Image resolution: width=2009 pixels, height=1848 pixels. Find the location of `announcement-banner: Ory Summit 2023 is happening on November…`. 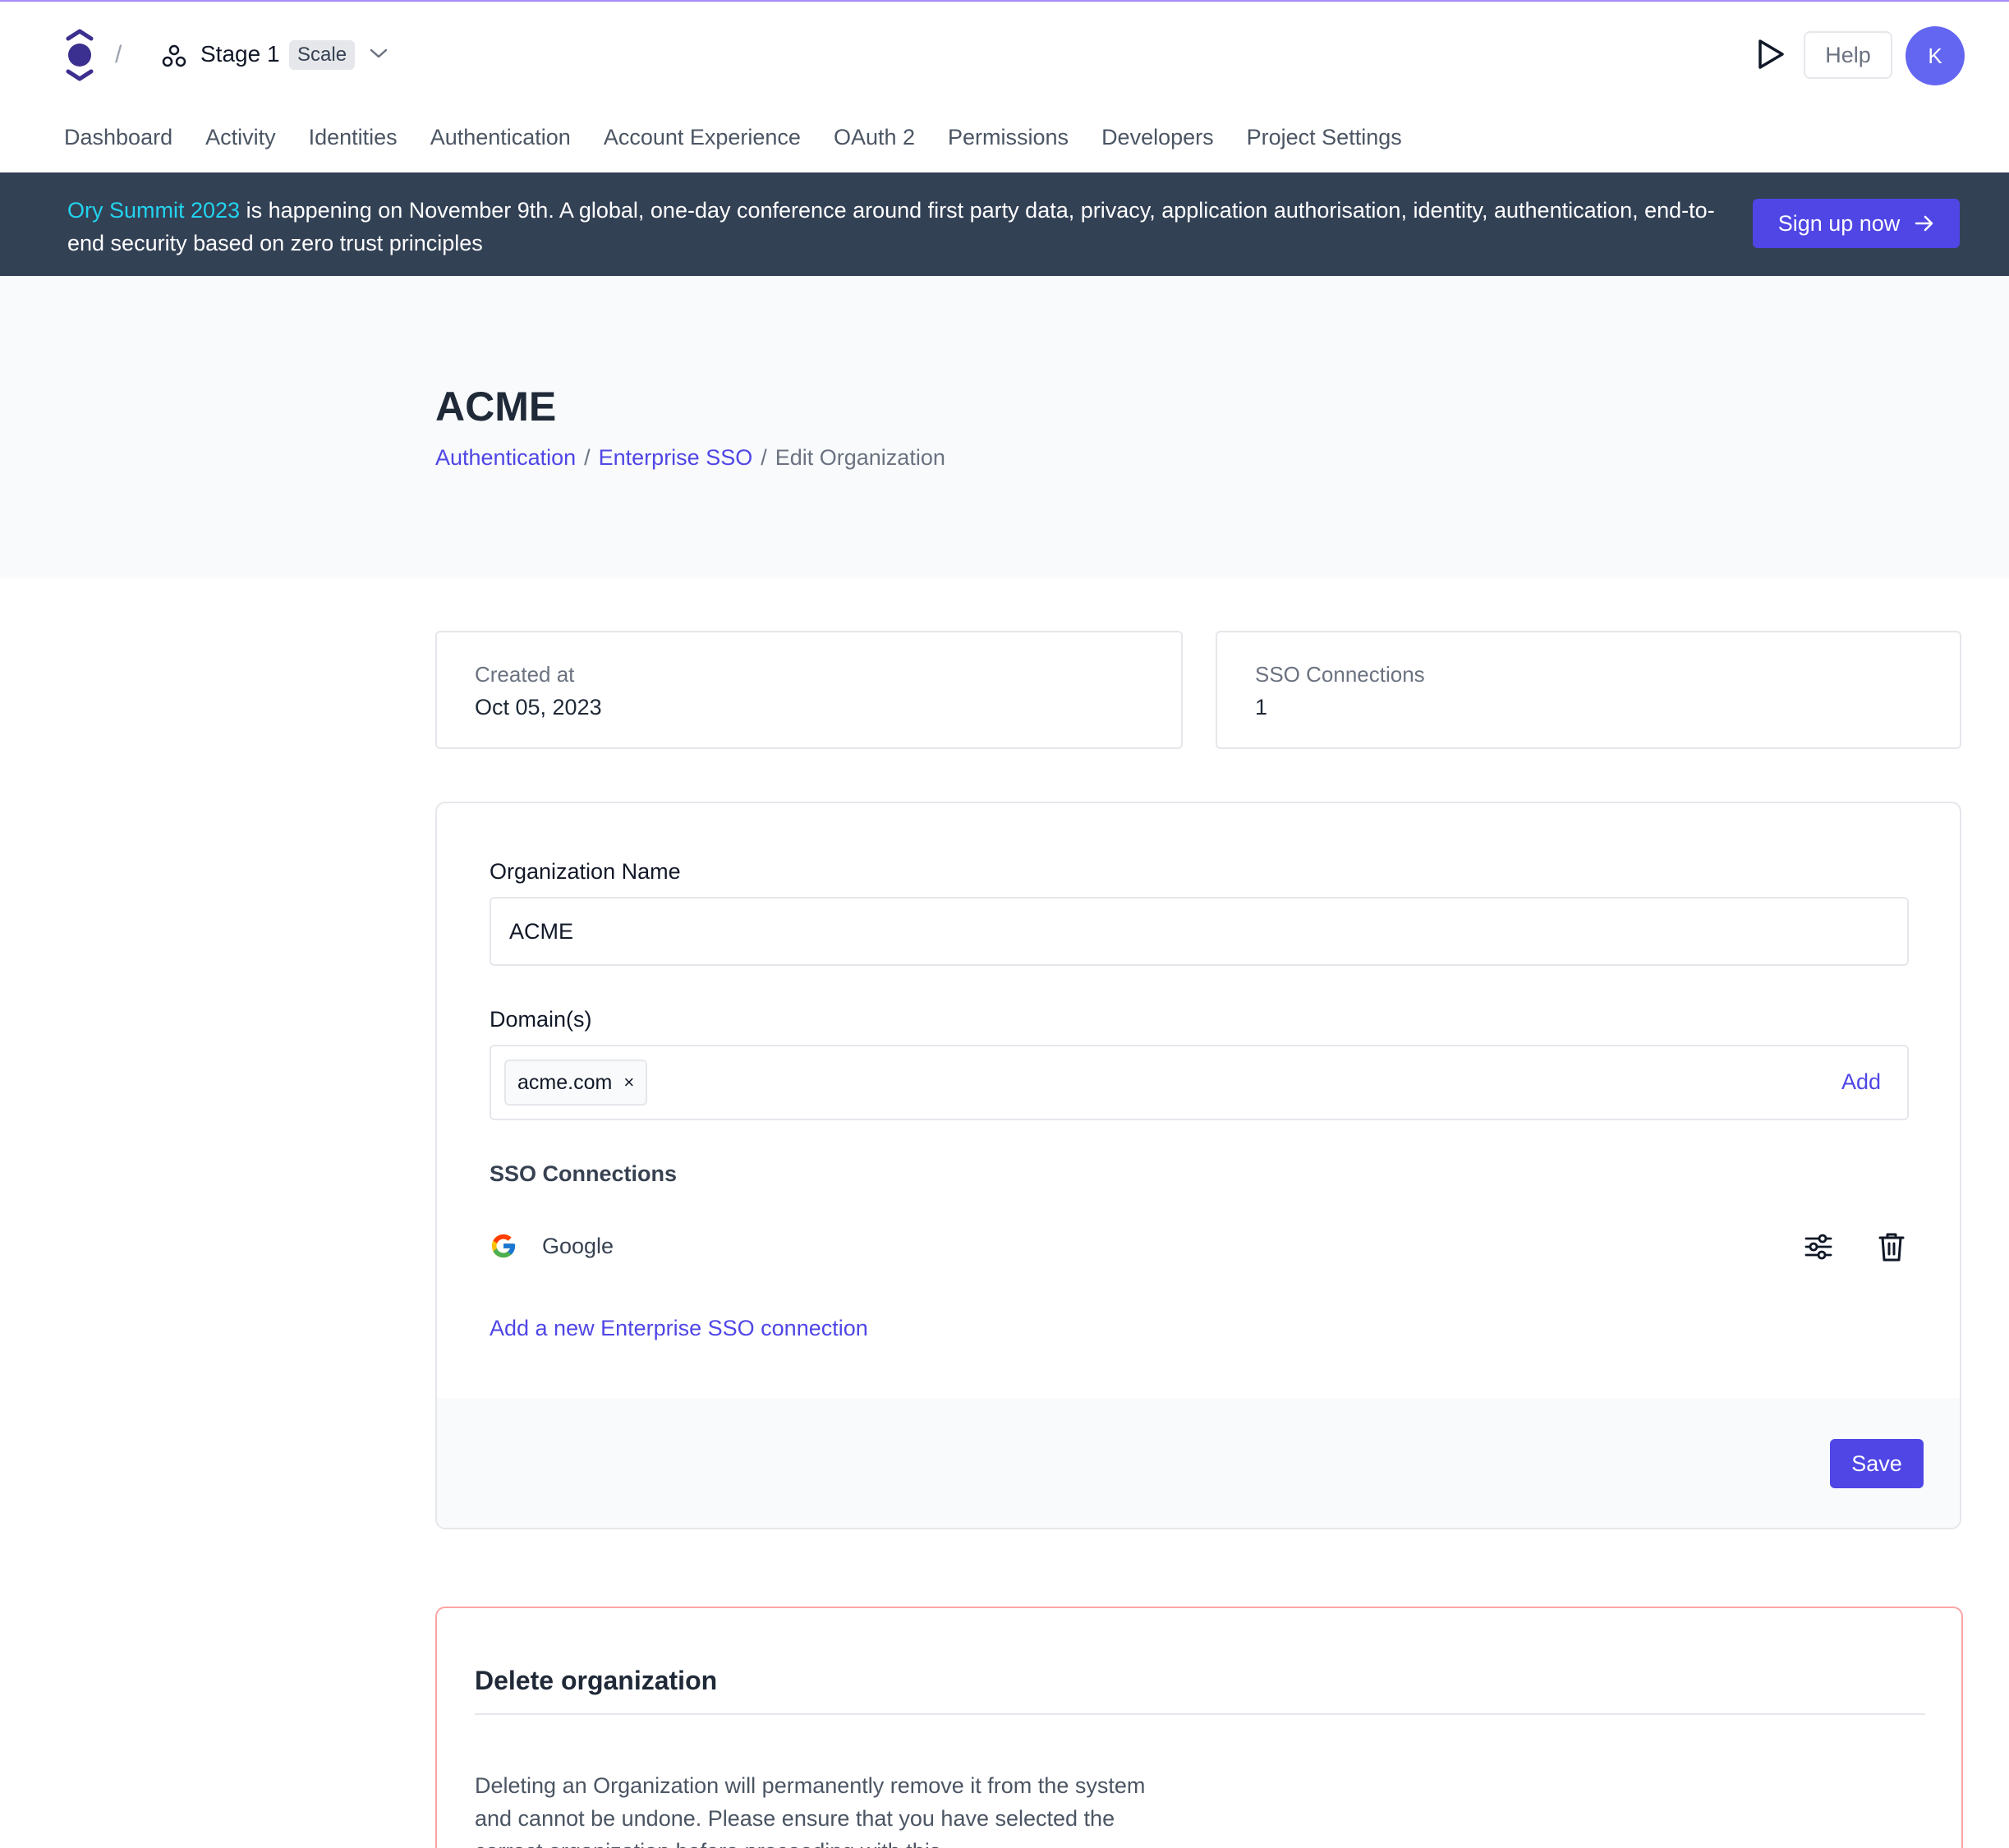

announcement-banner: Ory Summit 2023 is happening on November… is located at coordinates (1004, 224).